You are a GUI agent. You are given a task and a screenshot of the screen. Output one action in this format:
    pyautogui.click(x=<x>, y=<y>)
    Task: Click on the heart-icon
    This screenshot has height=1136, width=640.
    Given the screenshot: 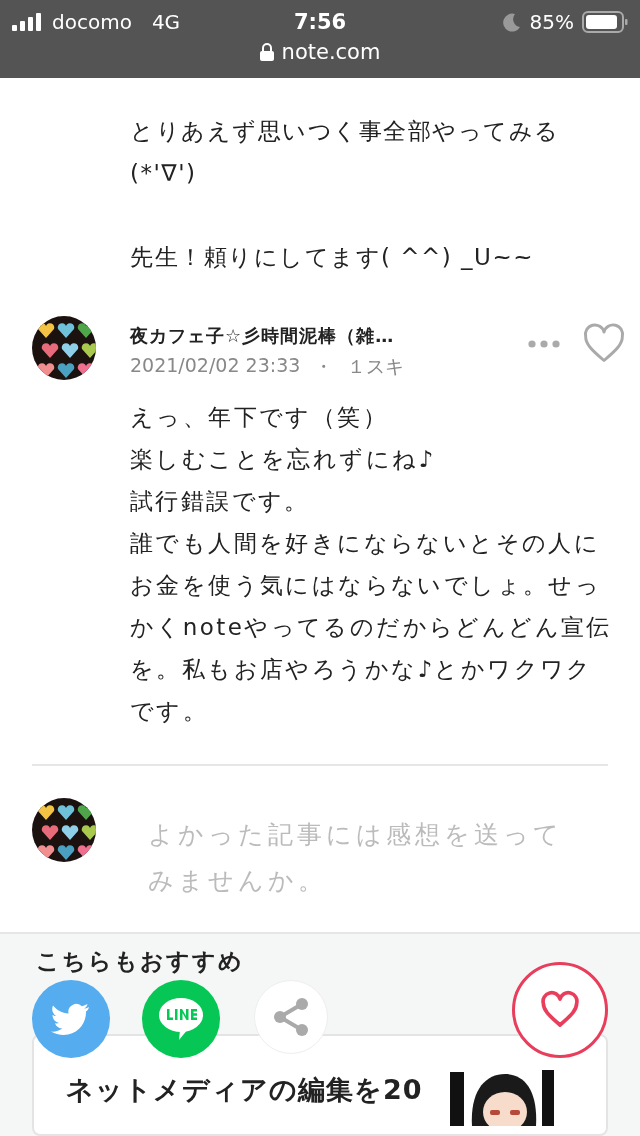 What is the action you would take?
    pyautogui.click(x=560, y=1010)
    